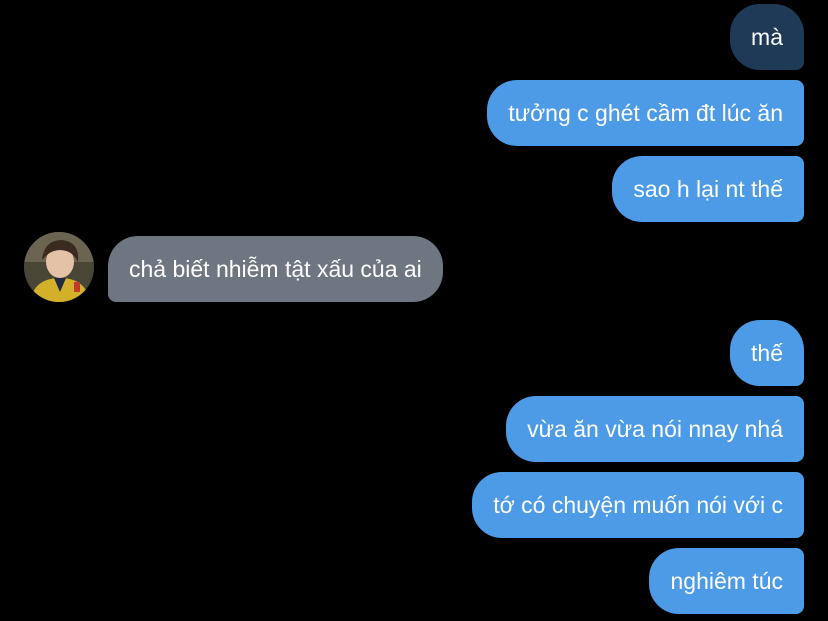 The image size is (828, 621). I want to click on message-text: tưởng c ghét cầm đt lúc ăn, so click(645, 113).